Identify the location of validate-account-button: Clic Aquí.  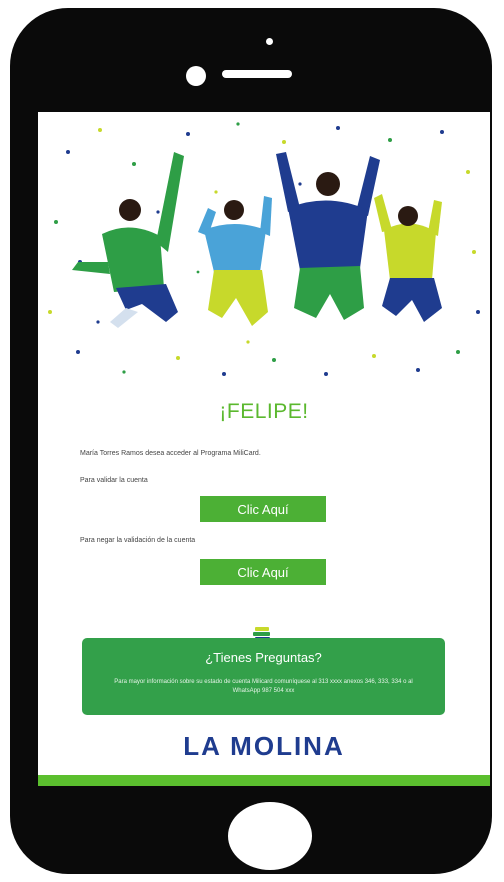
(263, 509).